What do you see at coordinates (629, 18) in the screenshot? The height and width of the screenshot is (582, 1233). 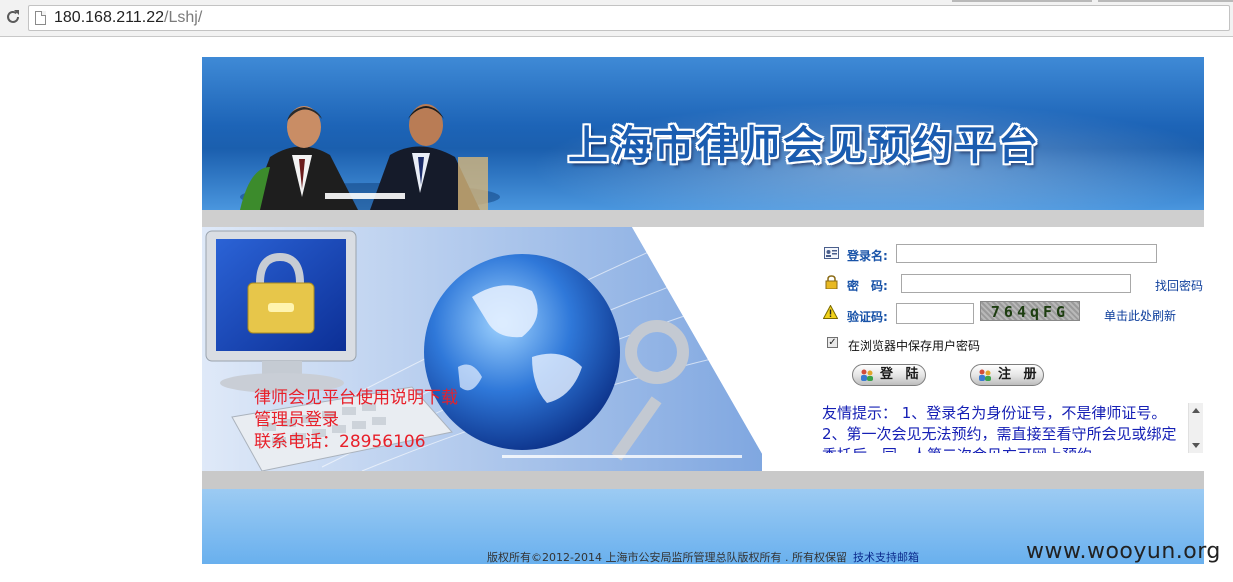 I see `url-input: 180.168.211.22/Lshj/` at bounding box center [629, 18].